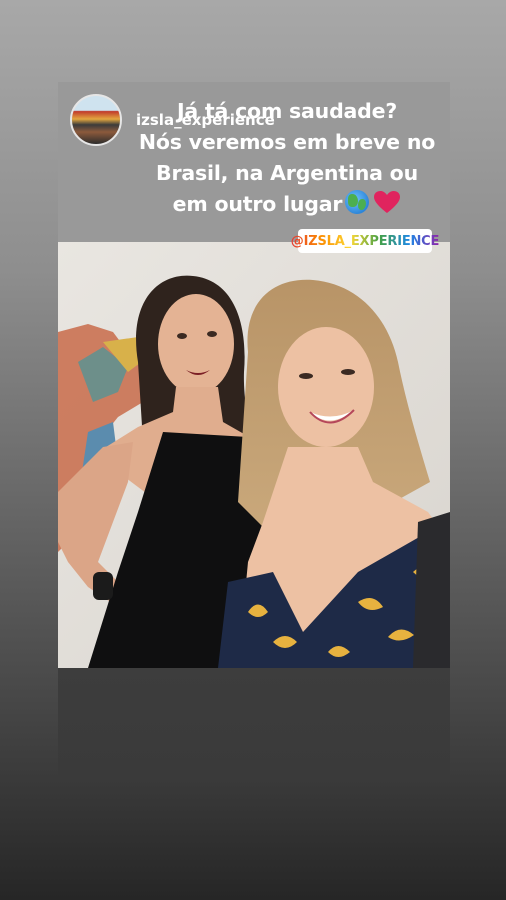 This screenshot has width=506, height=900. I want to click on profile-avatar, so click(96, 120).